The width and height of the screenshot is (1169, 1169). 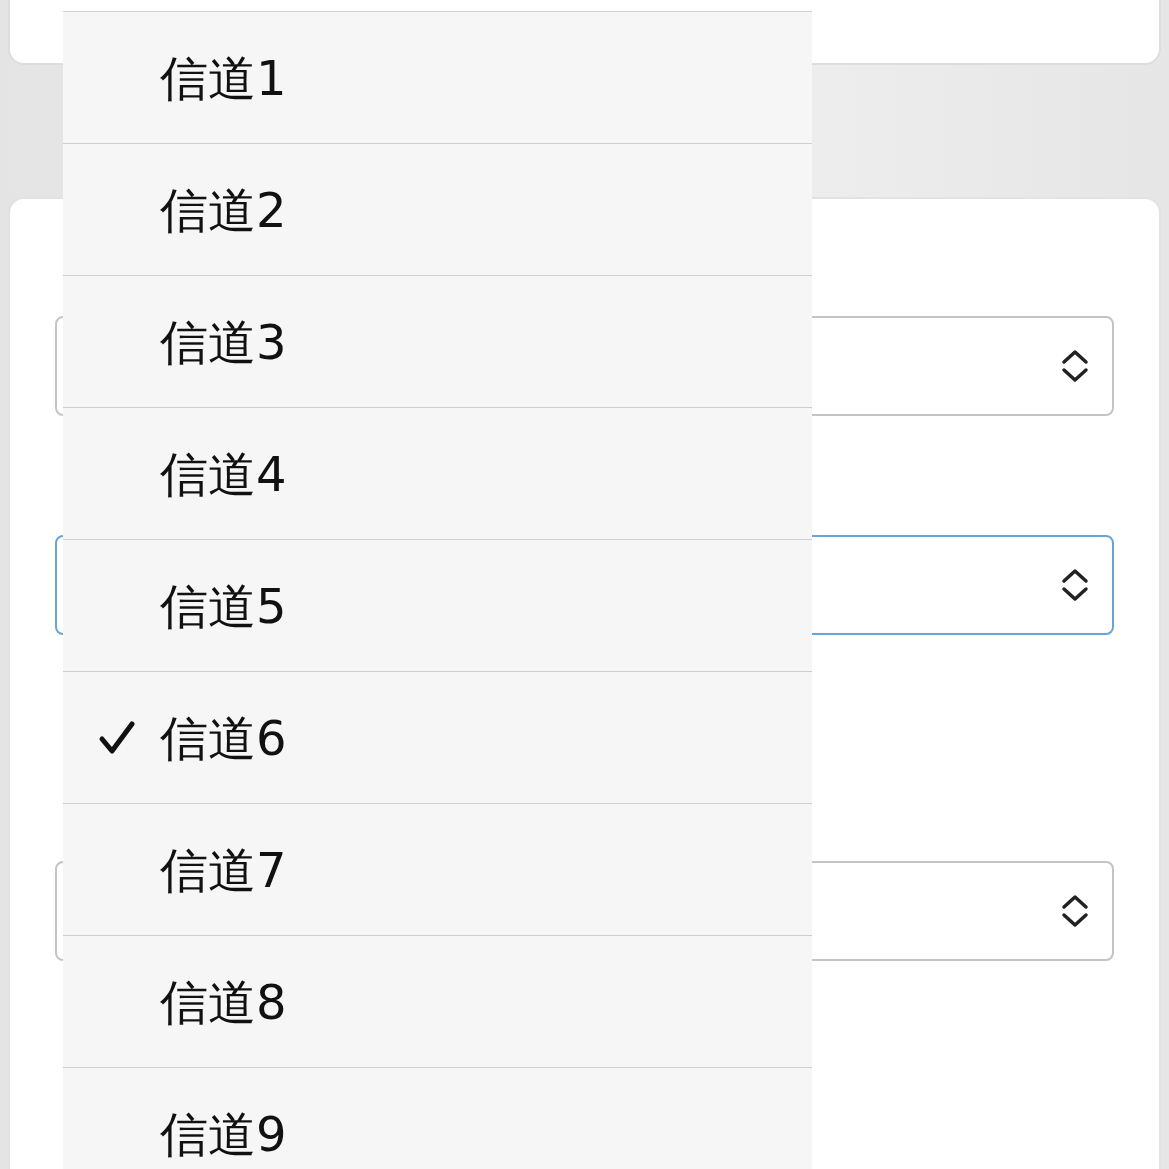 I want to click on checkmark-icon, so click(x=117, y=737).